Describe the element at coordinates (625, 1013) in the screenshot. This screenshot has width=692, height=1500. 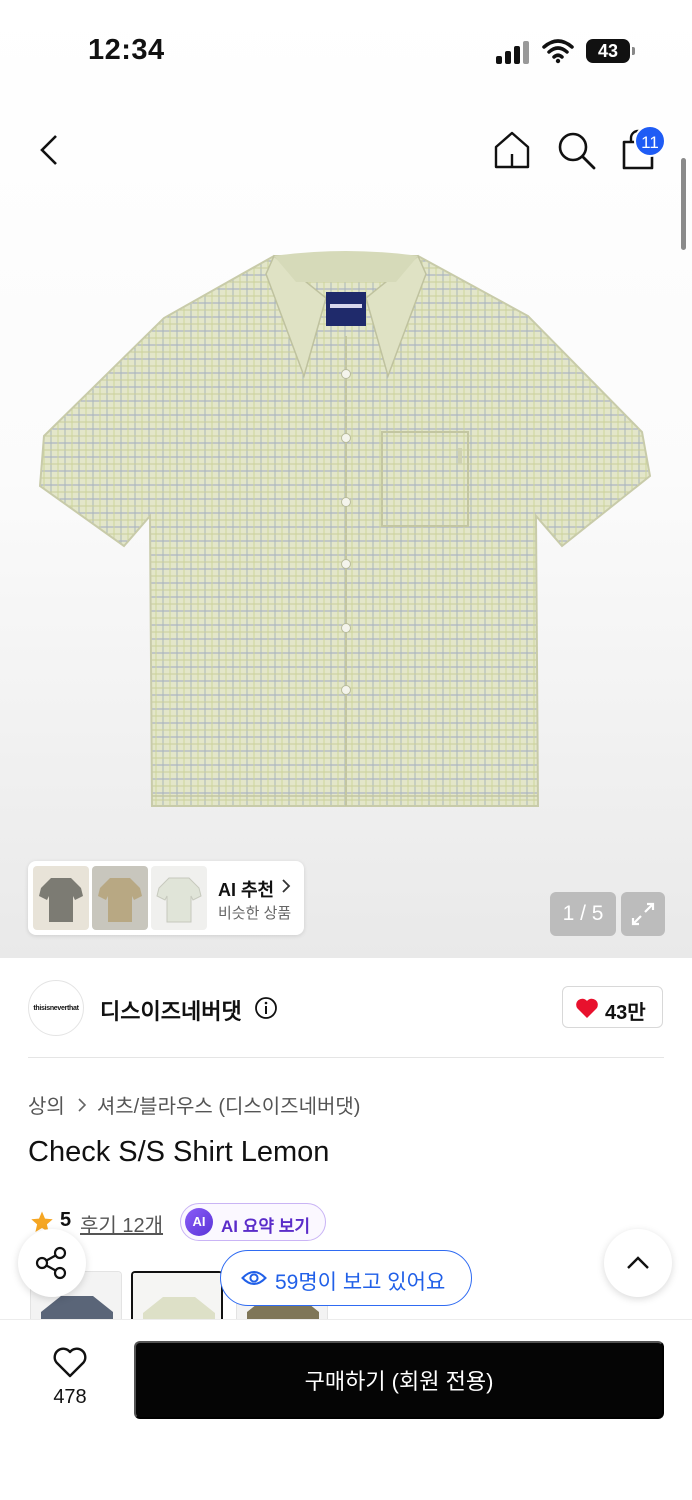
I see `brand-like-count: 43만` at that location.